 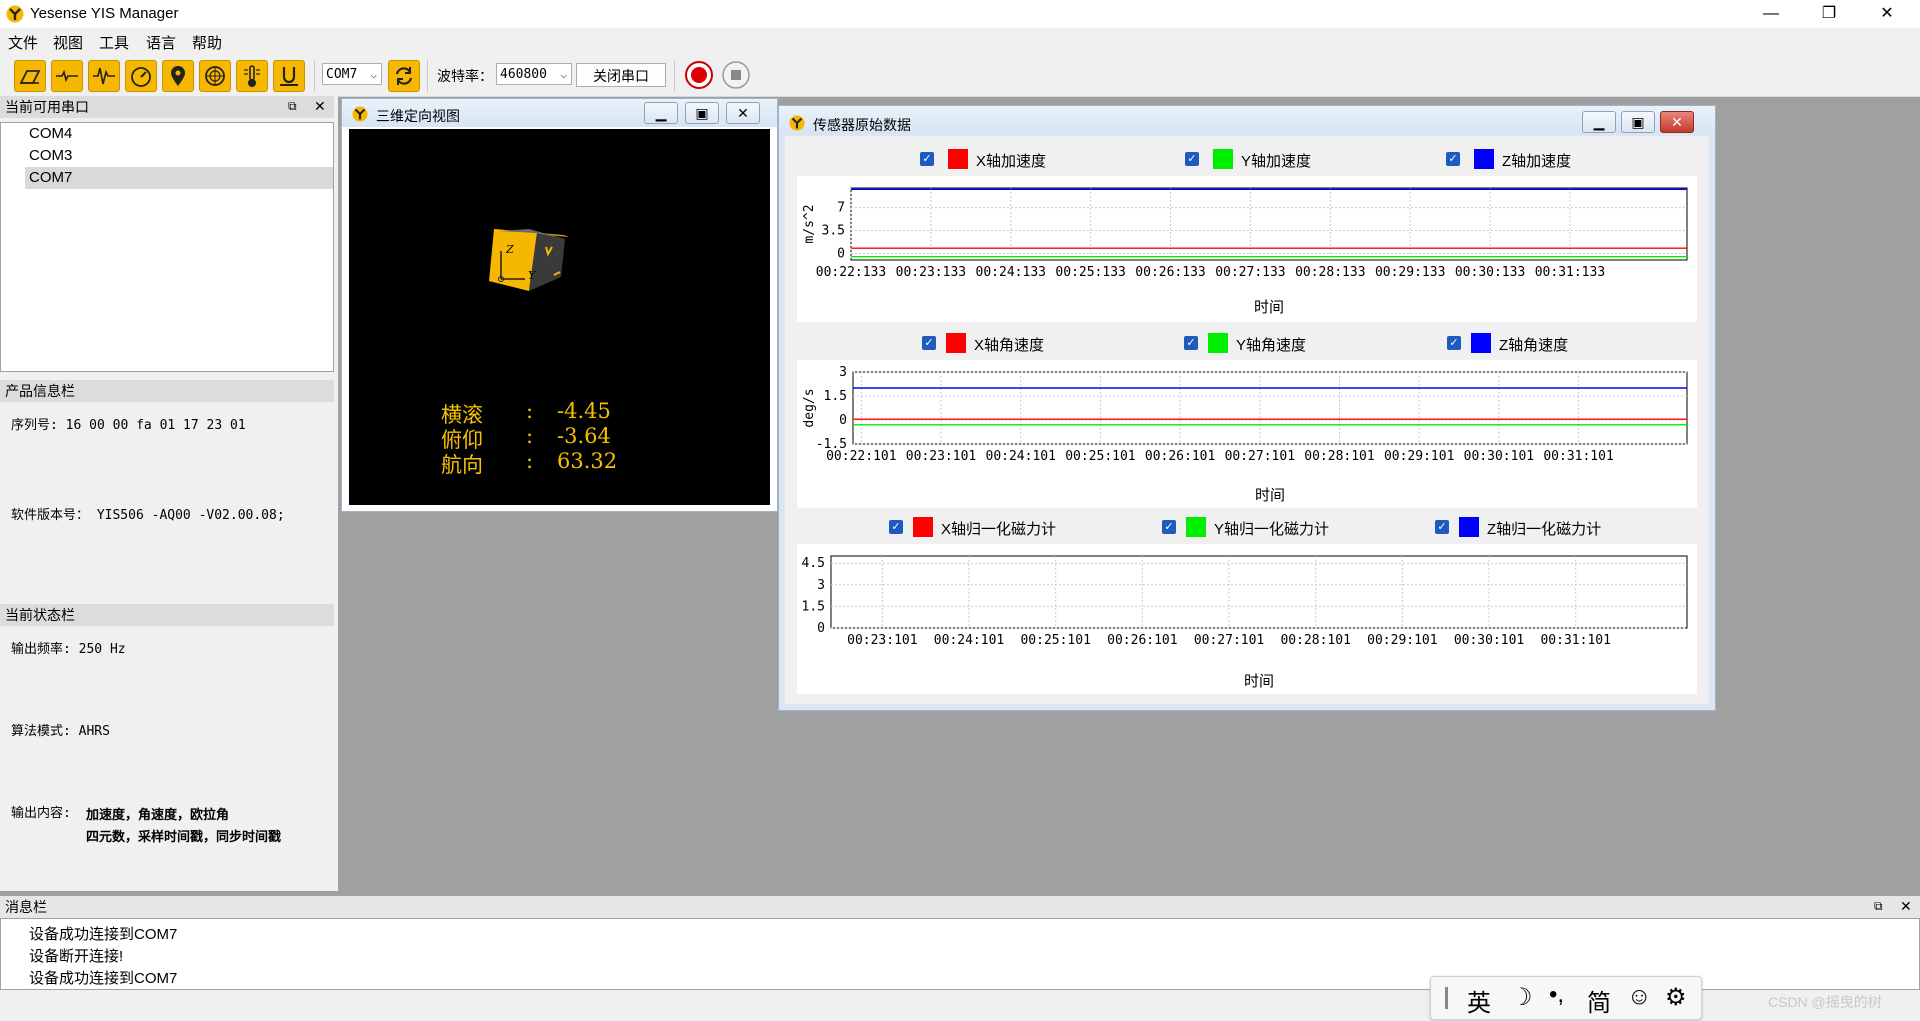 What do you see at coordinates (736, 75) in the screenshot?
I see `stop-icon` at bounding box center [736, 75].